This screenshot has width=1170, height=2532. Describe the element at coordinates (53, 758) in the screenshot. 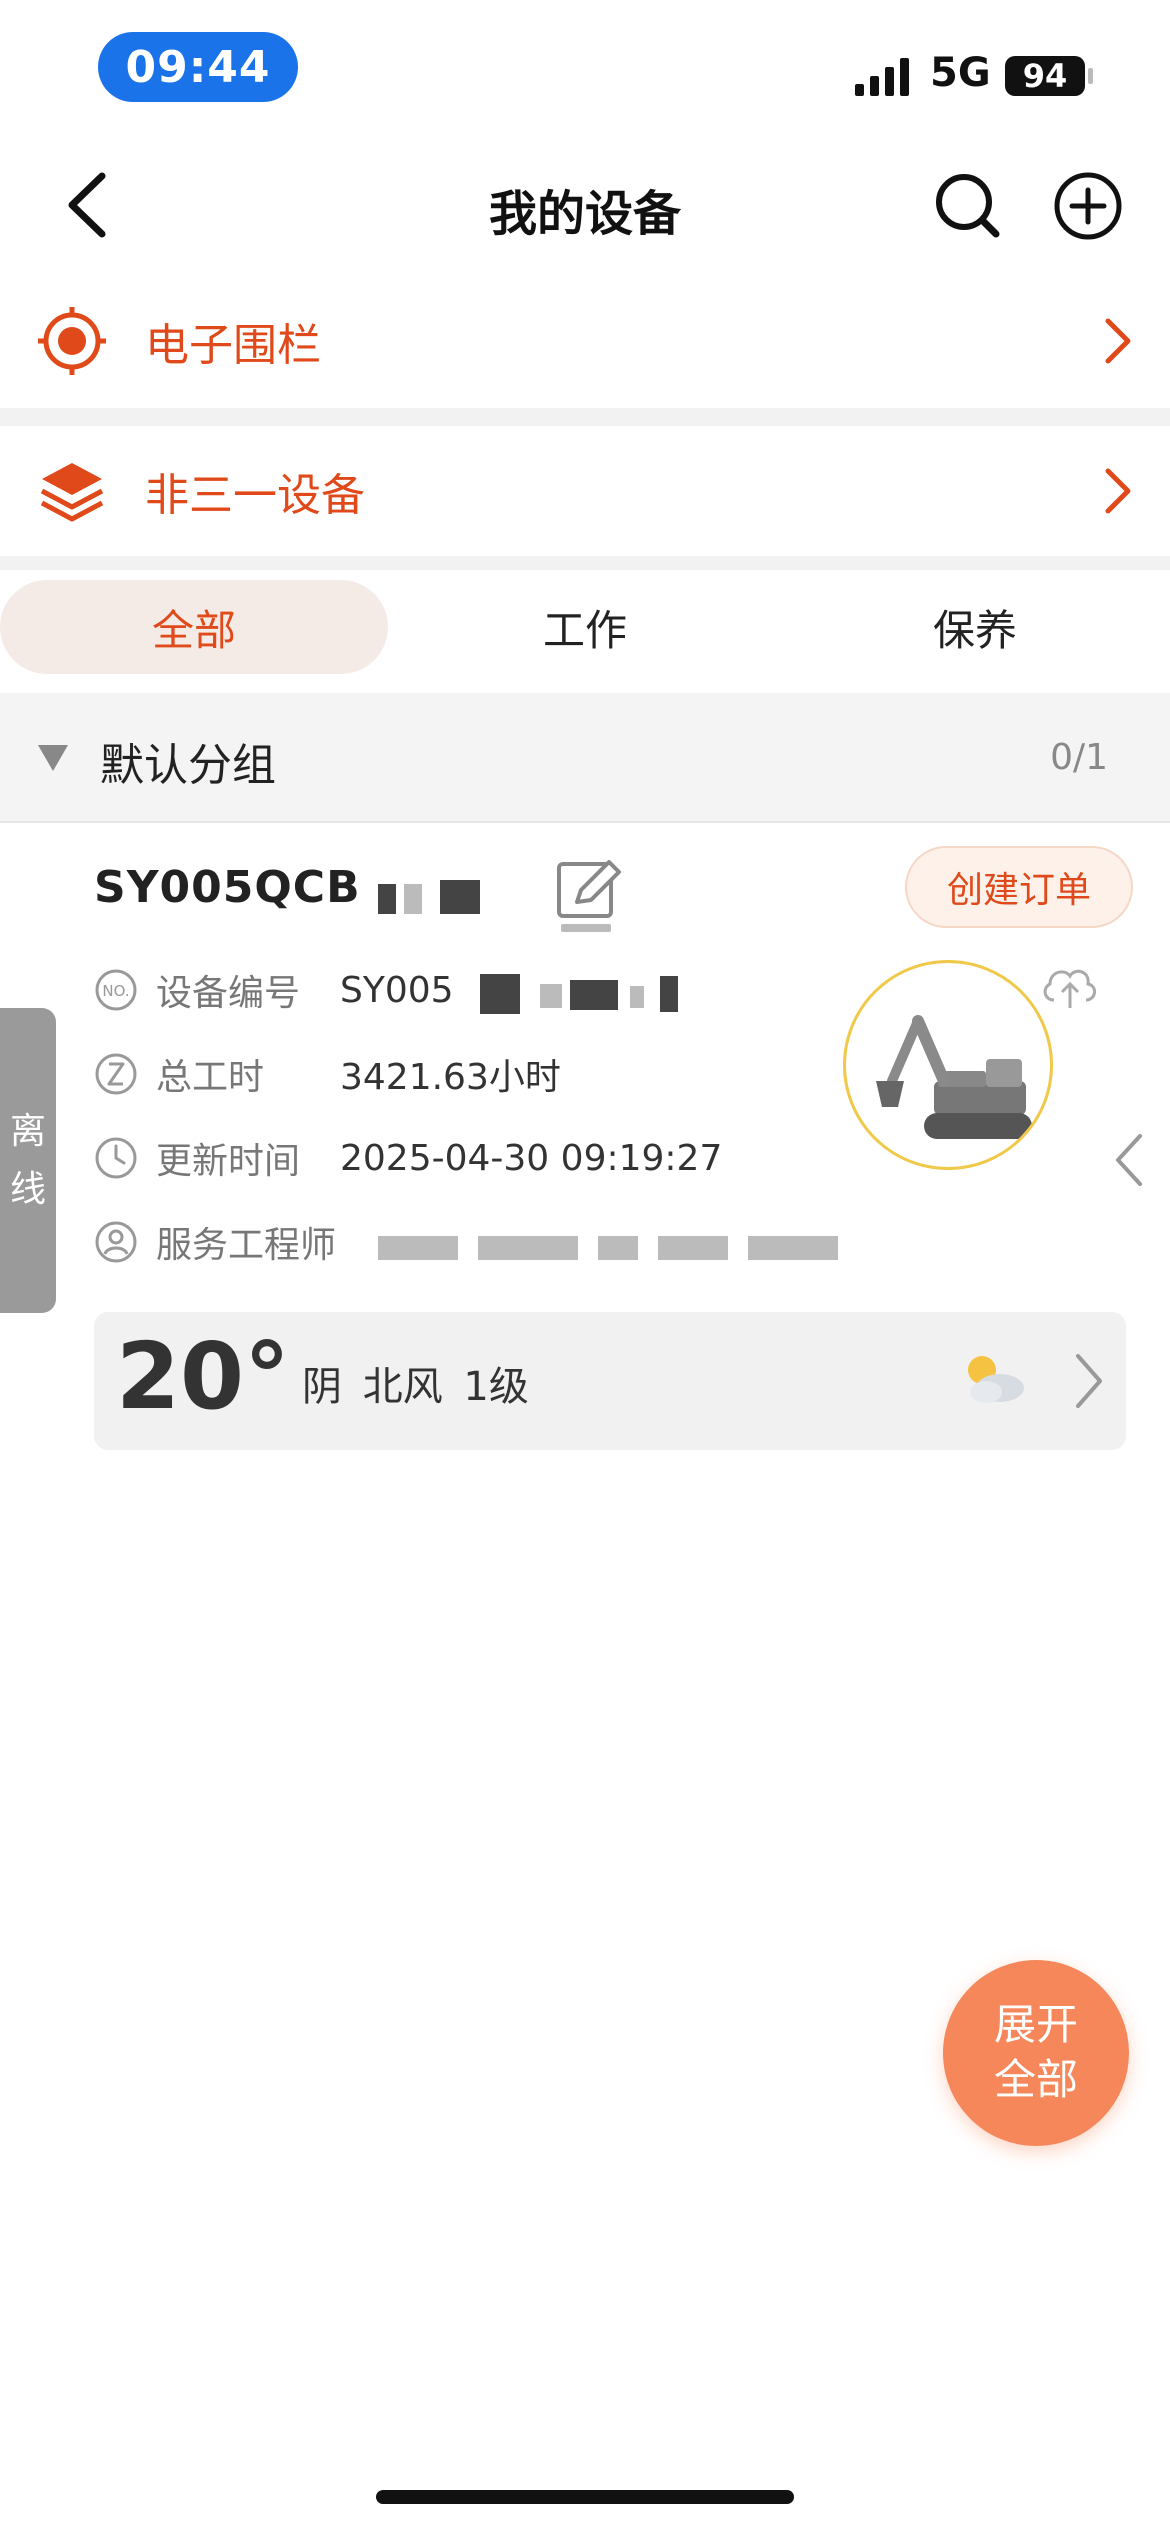

I see `triangle-down-icon` at that location.